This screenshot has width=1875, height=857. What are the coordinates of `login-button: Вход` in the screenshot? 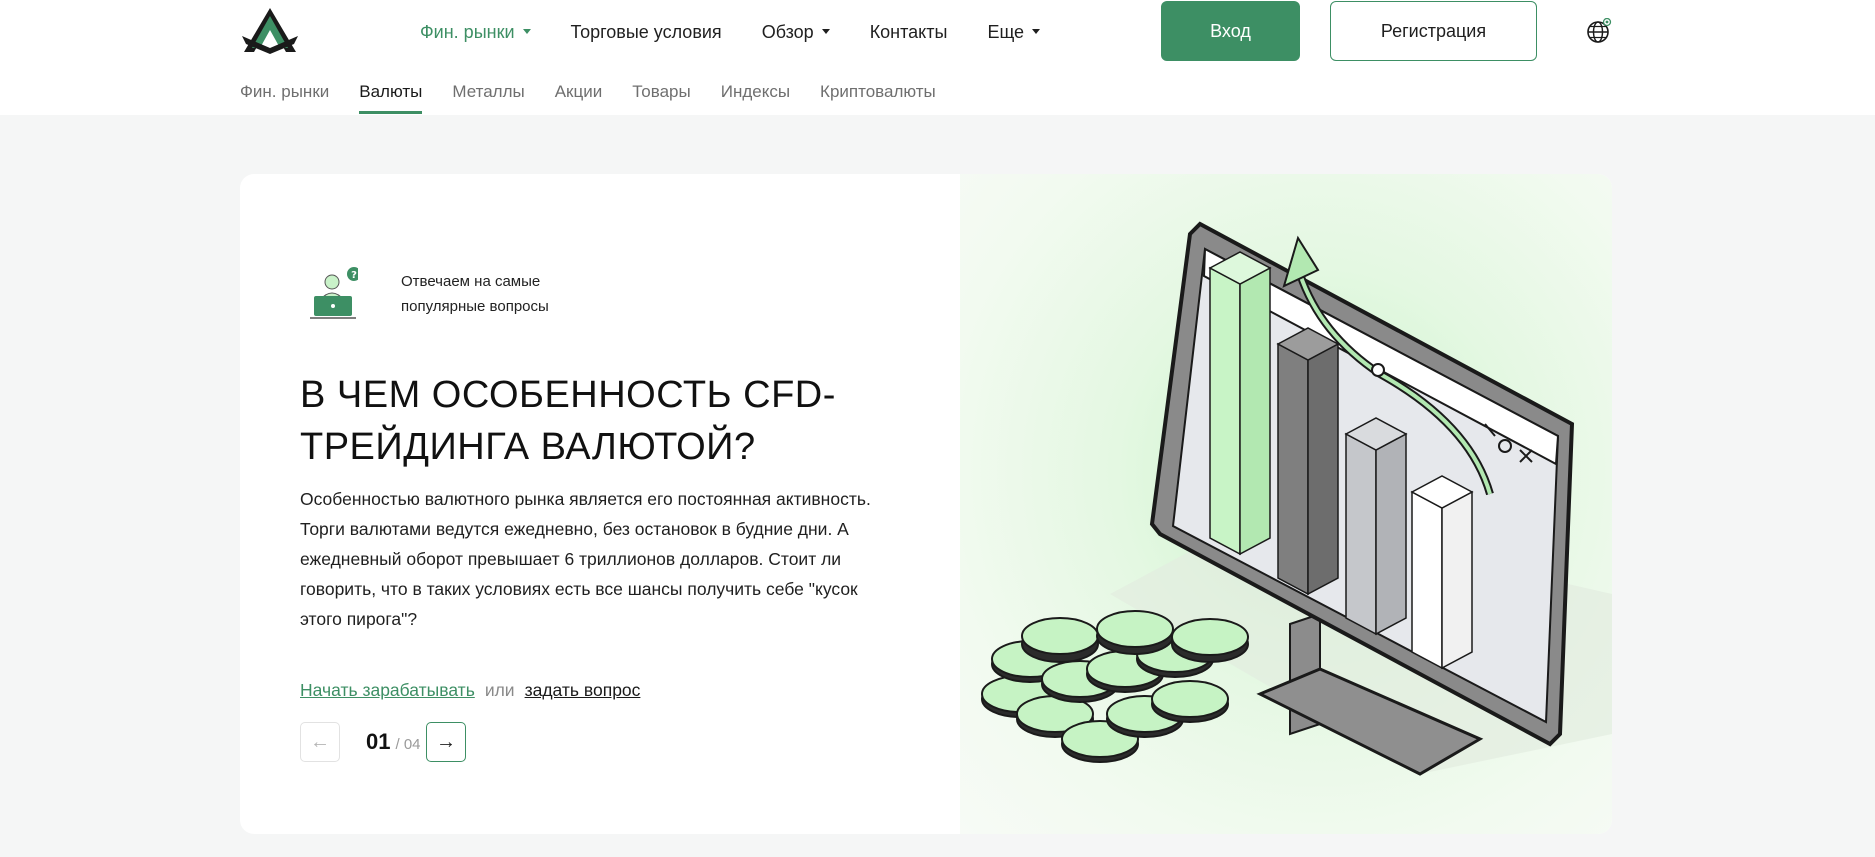 It's located at (1230, 31).